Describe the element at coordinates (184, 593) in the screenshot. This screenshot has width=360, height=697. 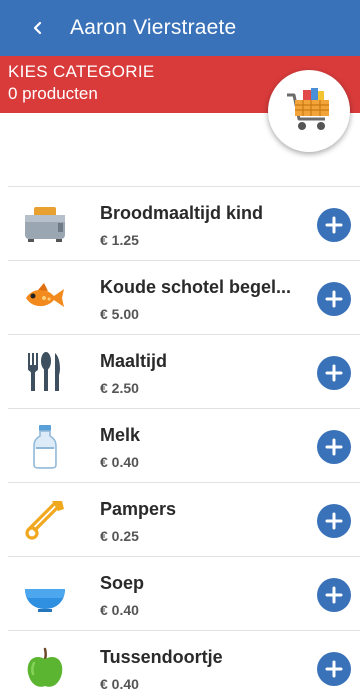
I see `list-item: Soep € 0.40` at that location.